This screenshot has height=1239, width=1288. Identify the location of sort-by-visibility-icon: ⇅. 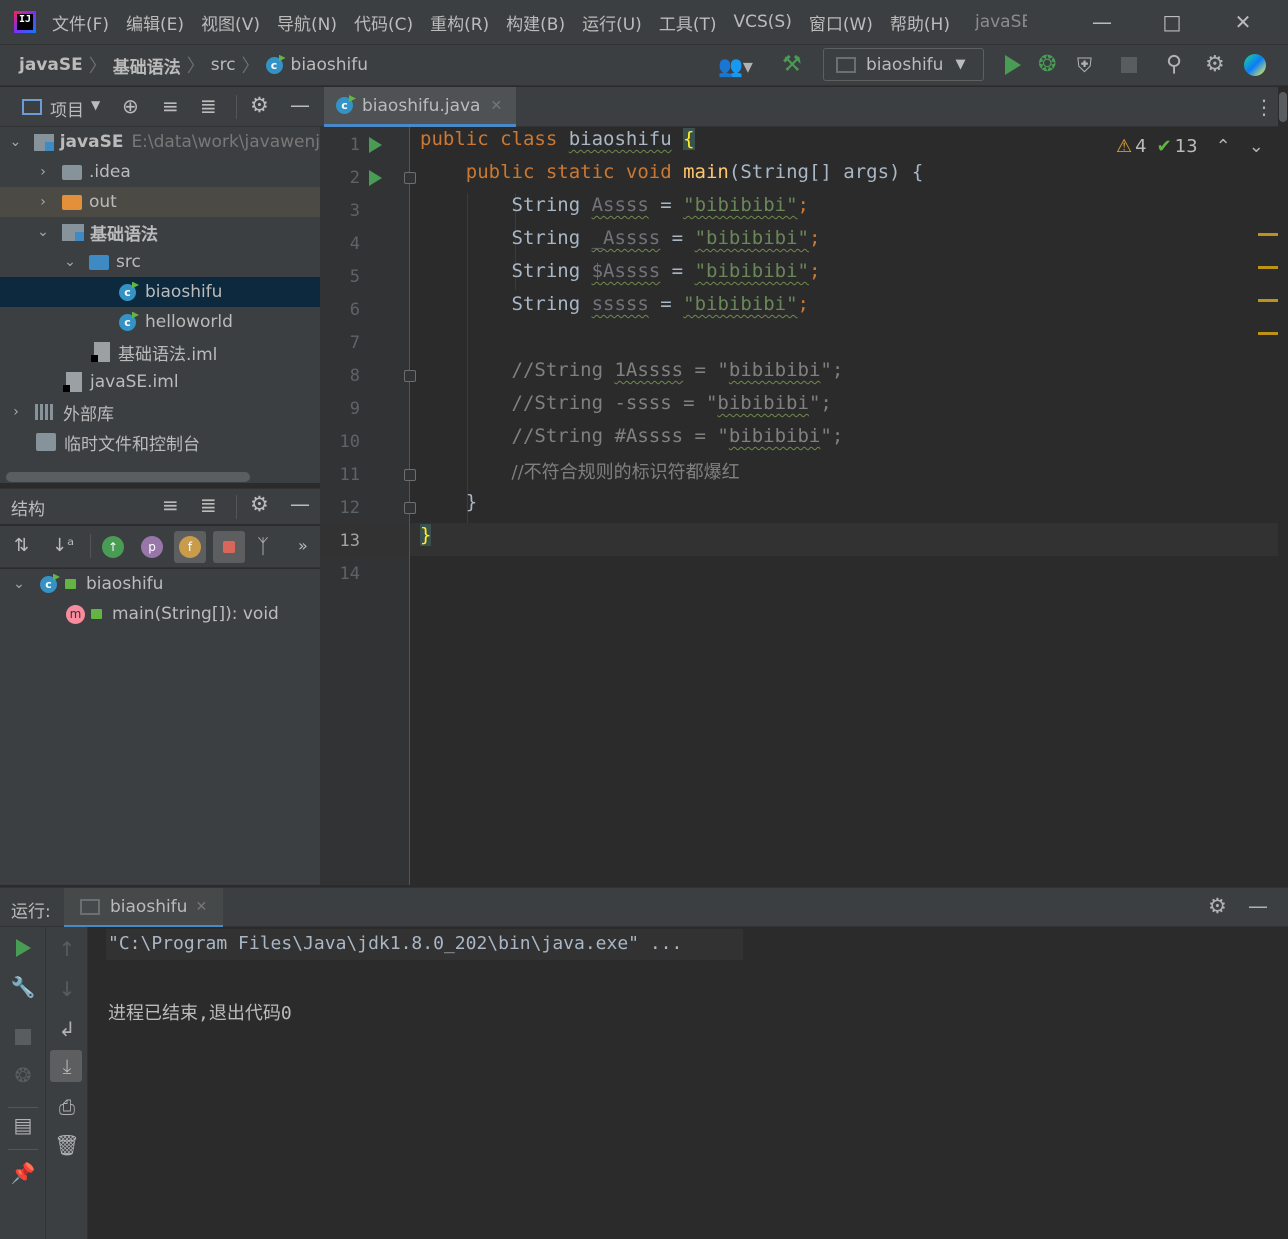
(21, 545).